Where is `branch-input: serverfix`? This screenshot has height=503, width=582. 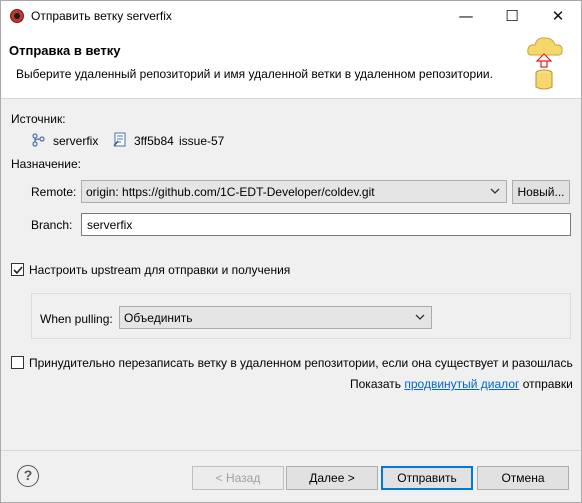
branch-input: serverfix is located at coordinates (326, 224).